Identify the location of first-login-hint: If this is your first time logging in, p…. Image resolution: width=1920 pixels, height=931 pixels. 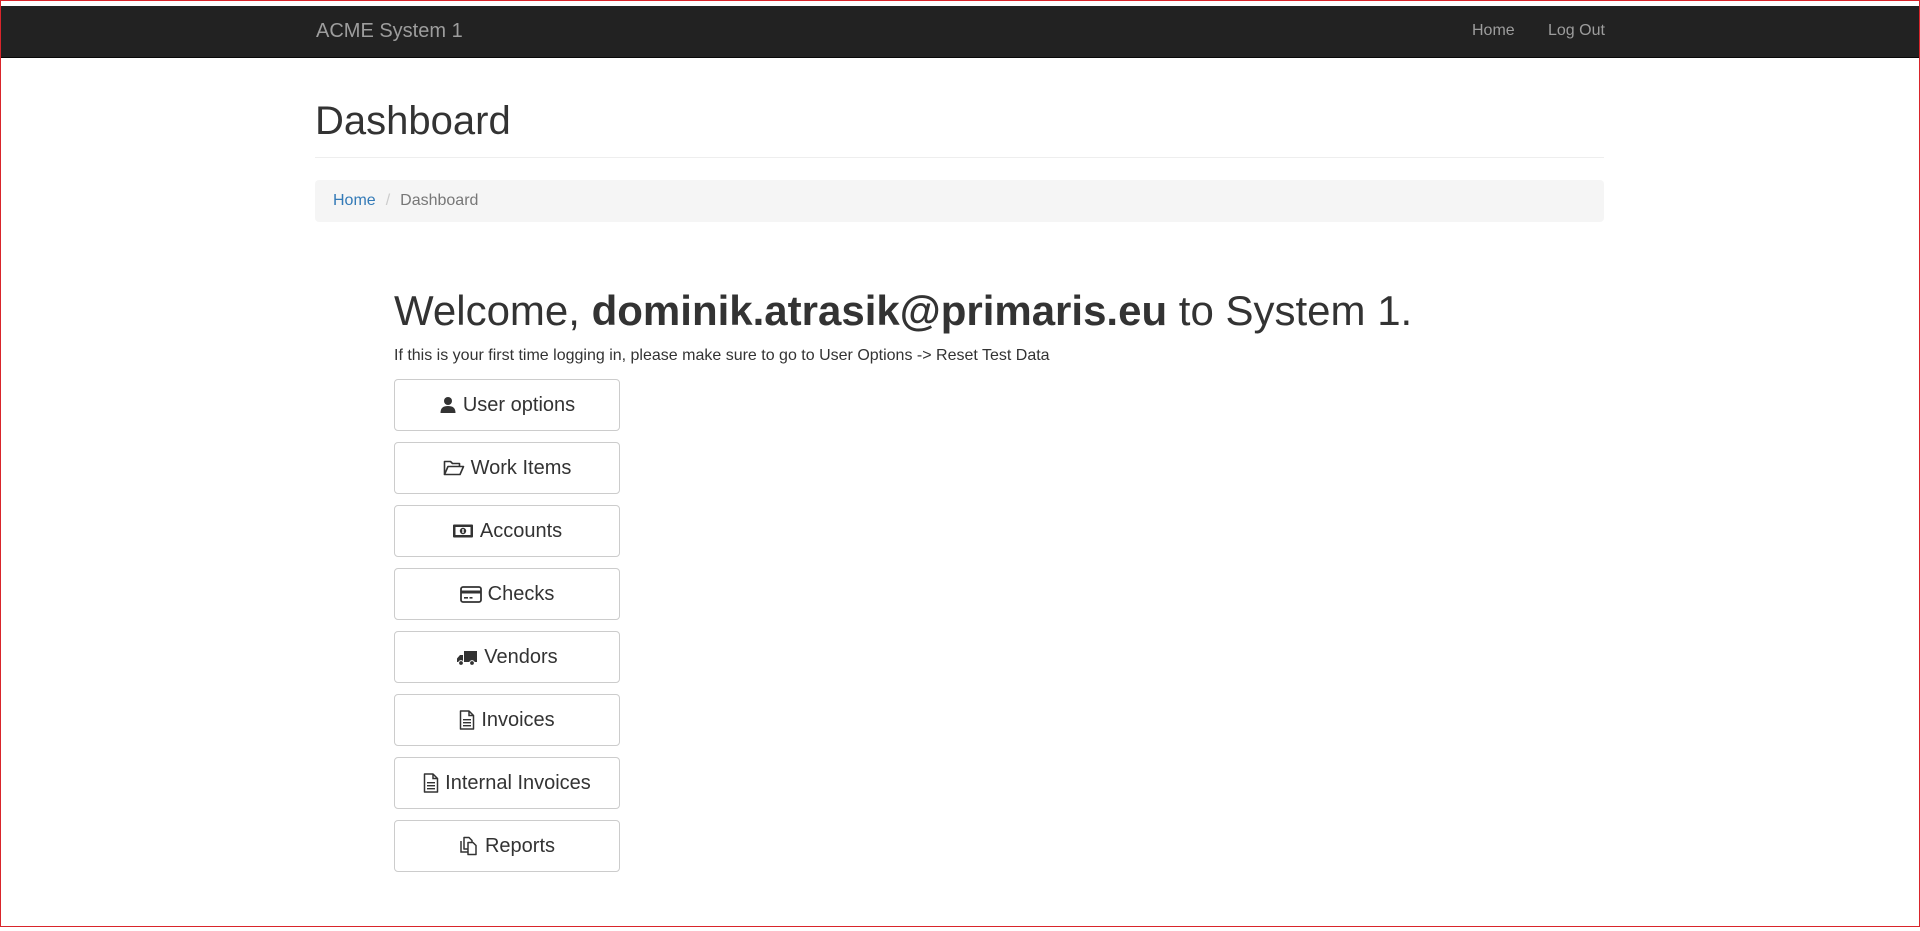
(722, 355).